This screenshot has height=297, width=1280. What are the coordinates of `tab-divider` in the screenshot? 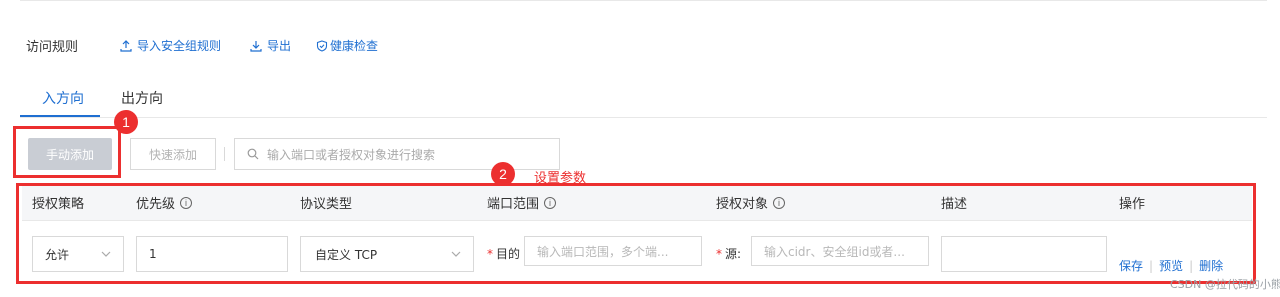 It's located at (643, 117).